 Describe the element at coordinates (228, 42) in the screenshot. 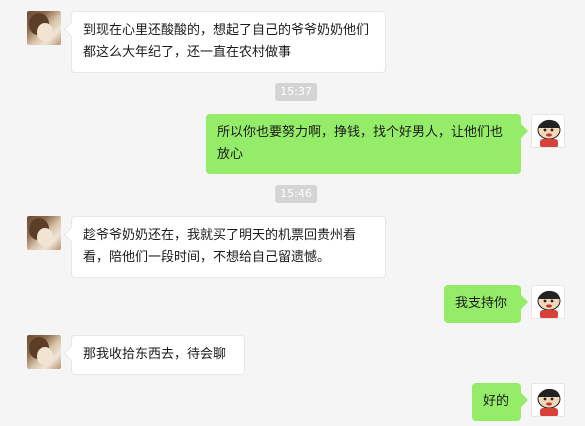

I see `incoming-message-bubble: 到现在心里还酸酸的，想起了自己的爷爷奶奶他们都这么大年纪了，还一直在农村做事` at that location.